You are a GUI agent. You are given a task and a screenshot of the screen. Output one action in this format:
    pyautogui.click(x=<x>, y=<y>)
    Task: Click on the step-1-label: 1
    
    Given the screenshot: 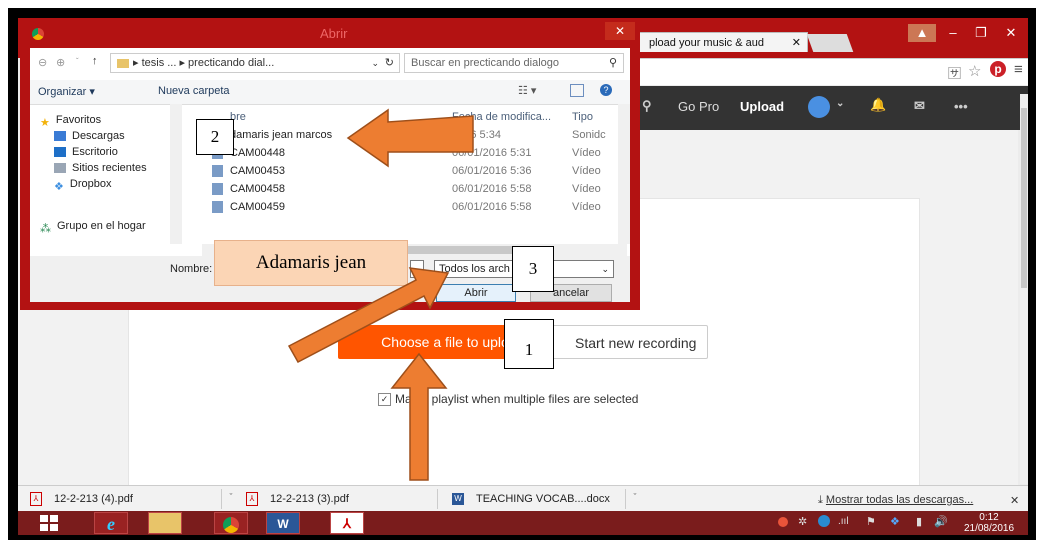 What is the action you would take?
    pyautogui.click(x=529, y=344)
    